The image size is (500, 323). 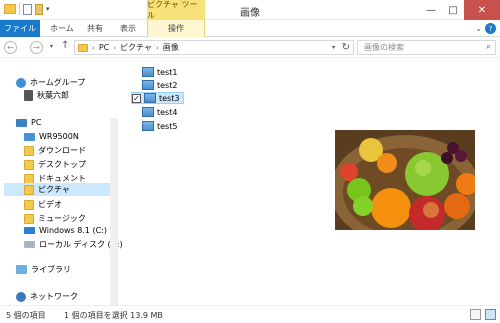 What do you see at coordinates (36, 122) in the screenshot?
I see `sidebar-item-label: PC` at bounding box center [36, 122].